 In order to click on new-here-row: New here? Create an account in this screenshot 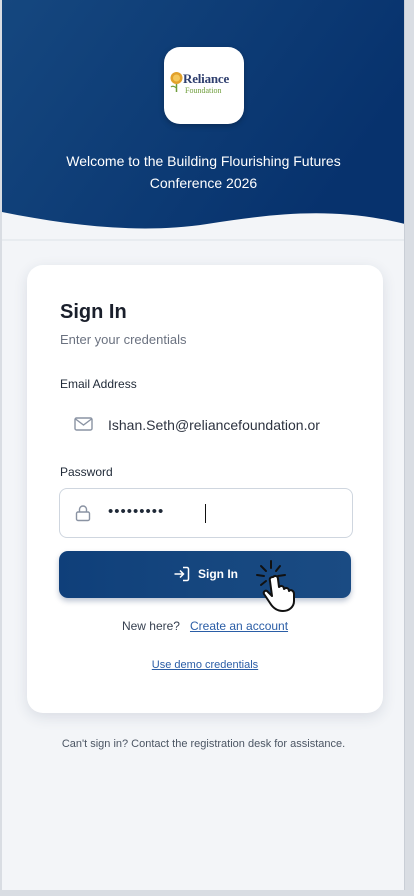, I will do `click(205, 626)`.